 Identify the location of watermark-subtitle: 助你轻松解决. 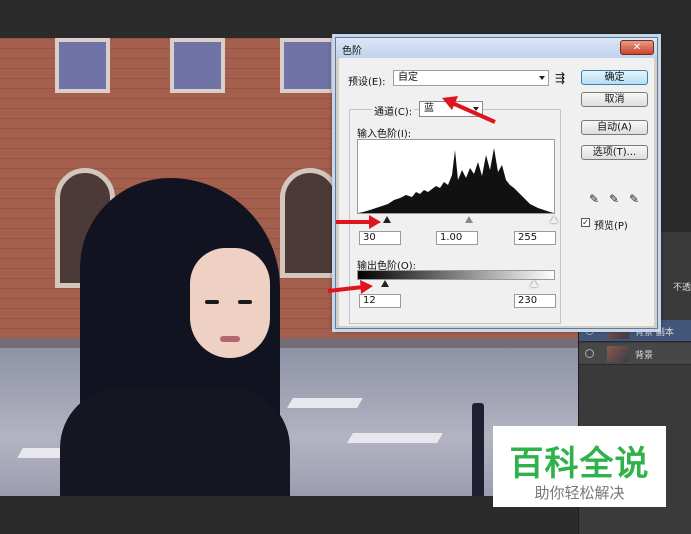
(579, 493).